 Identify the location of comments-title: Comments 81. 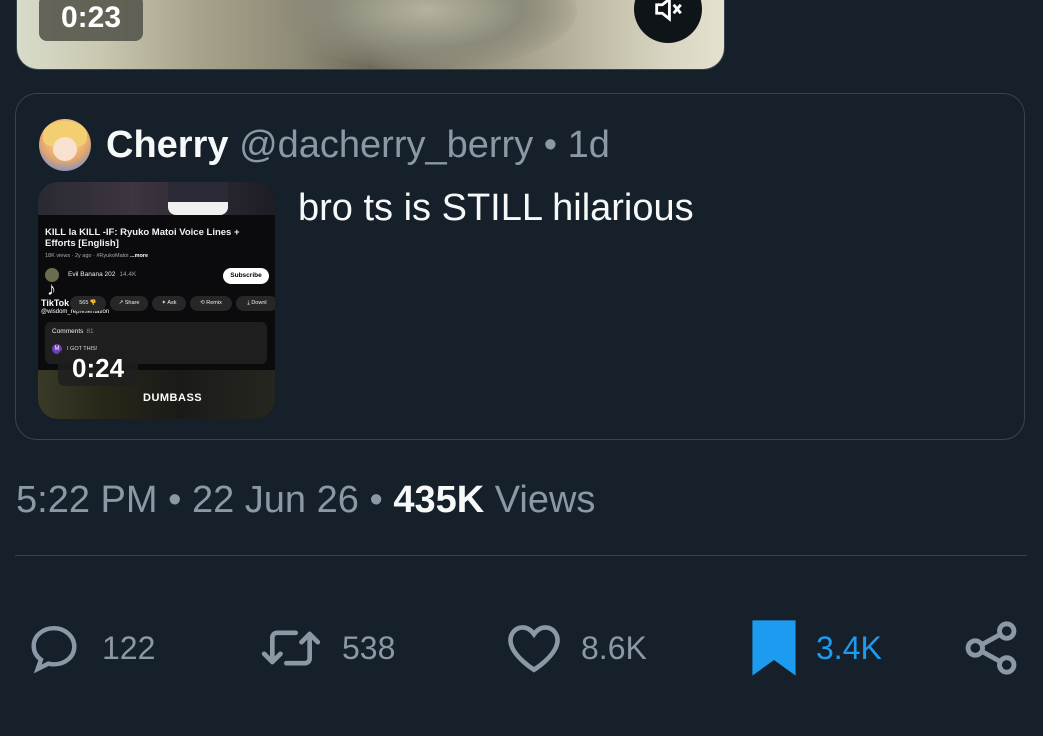
(73, 331).